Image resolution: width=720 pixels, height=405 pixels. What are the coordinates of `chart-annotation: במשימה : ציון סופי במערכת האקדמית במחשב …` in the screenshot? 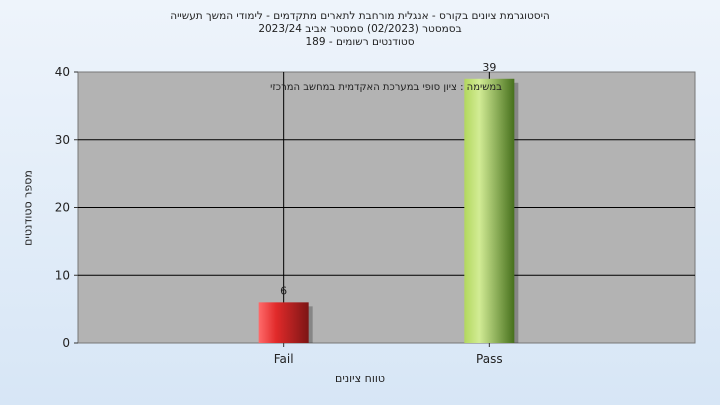 It's located at (386, 87).